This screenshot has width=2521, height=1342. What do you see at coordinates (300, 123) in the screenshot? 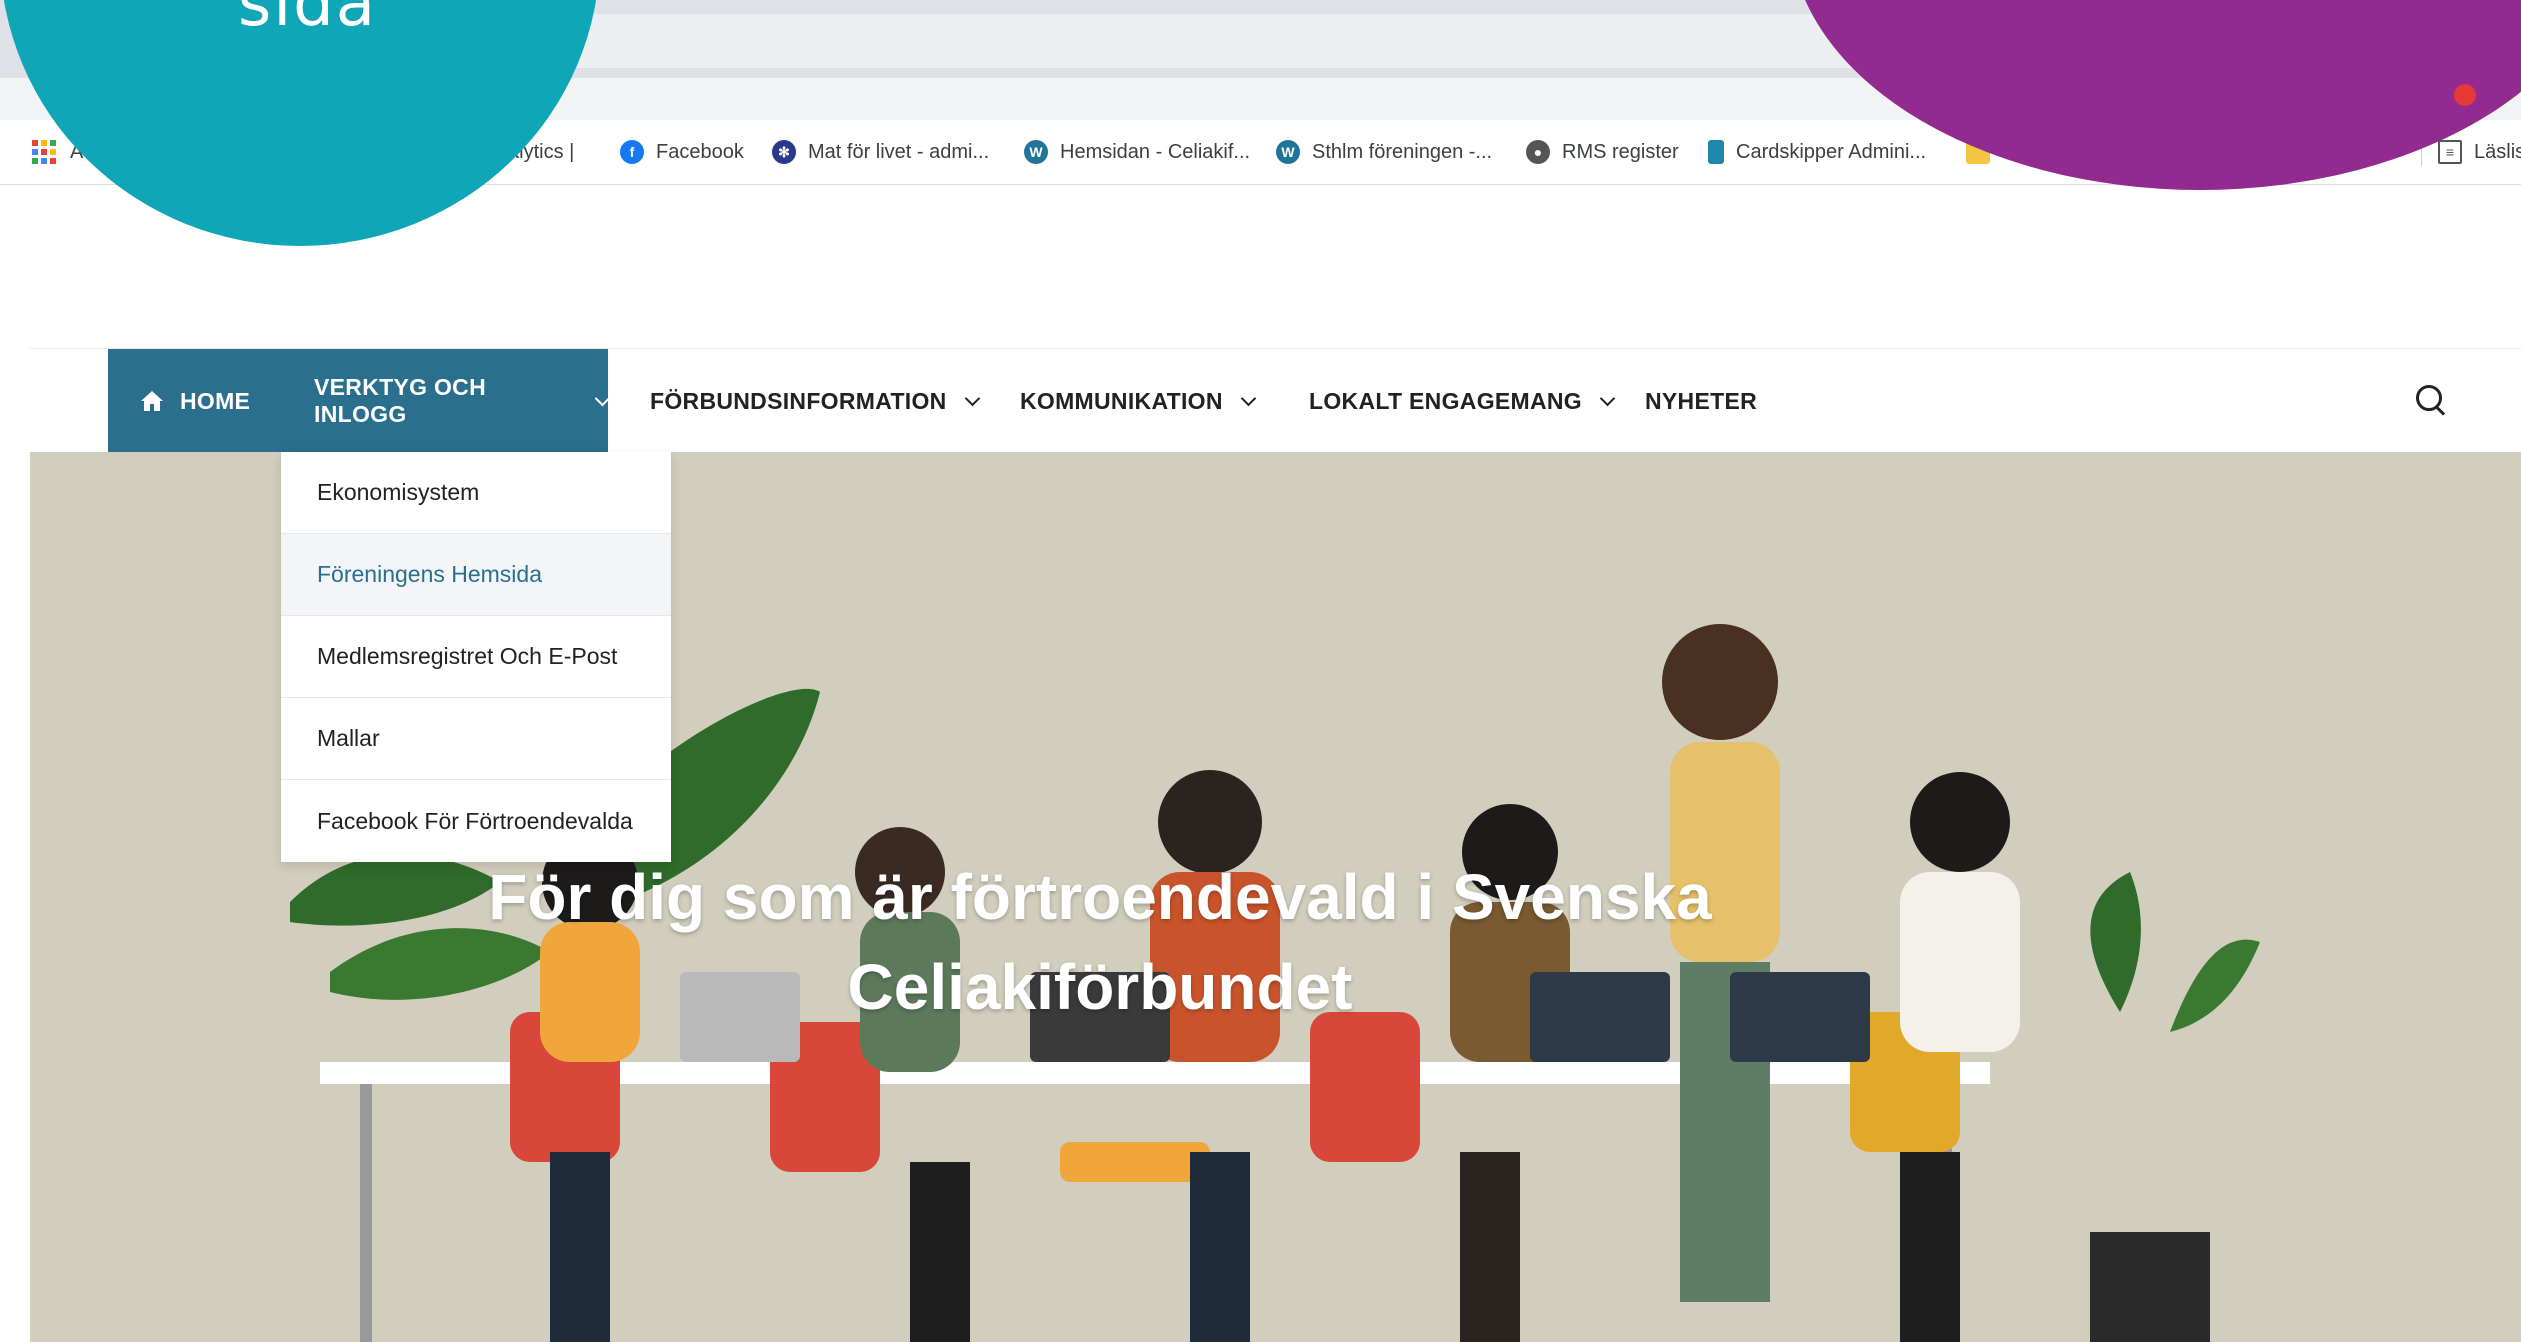
I see `teal-overlay-circle: sida` at bounding box center [300, 123].